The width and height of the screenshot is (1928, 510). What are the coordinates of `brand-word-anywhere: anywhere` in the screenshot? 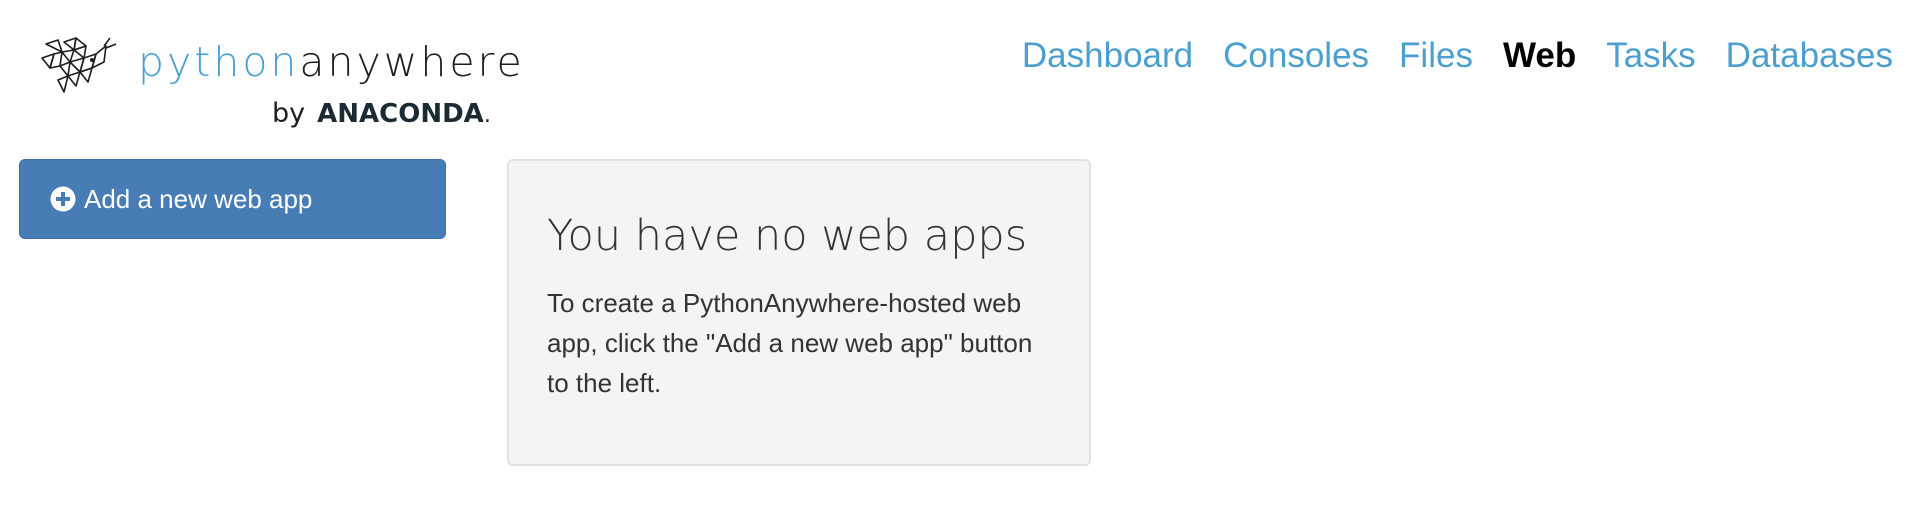 It's located at (412, 62).